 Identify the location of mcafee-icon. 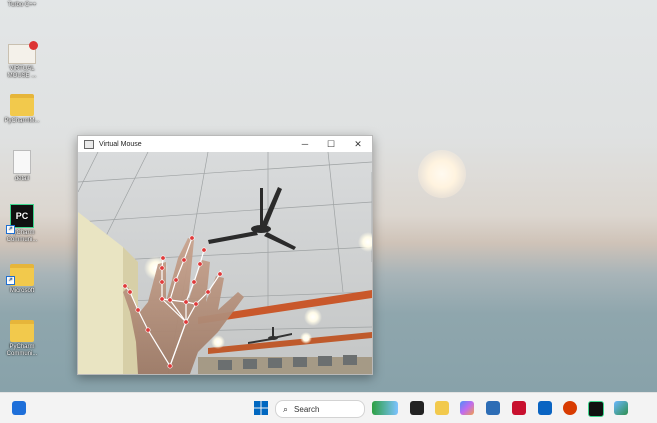
(519, 408).